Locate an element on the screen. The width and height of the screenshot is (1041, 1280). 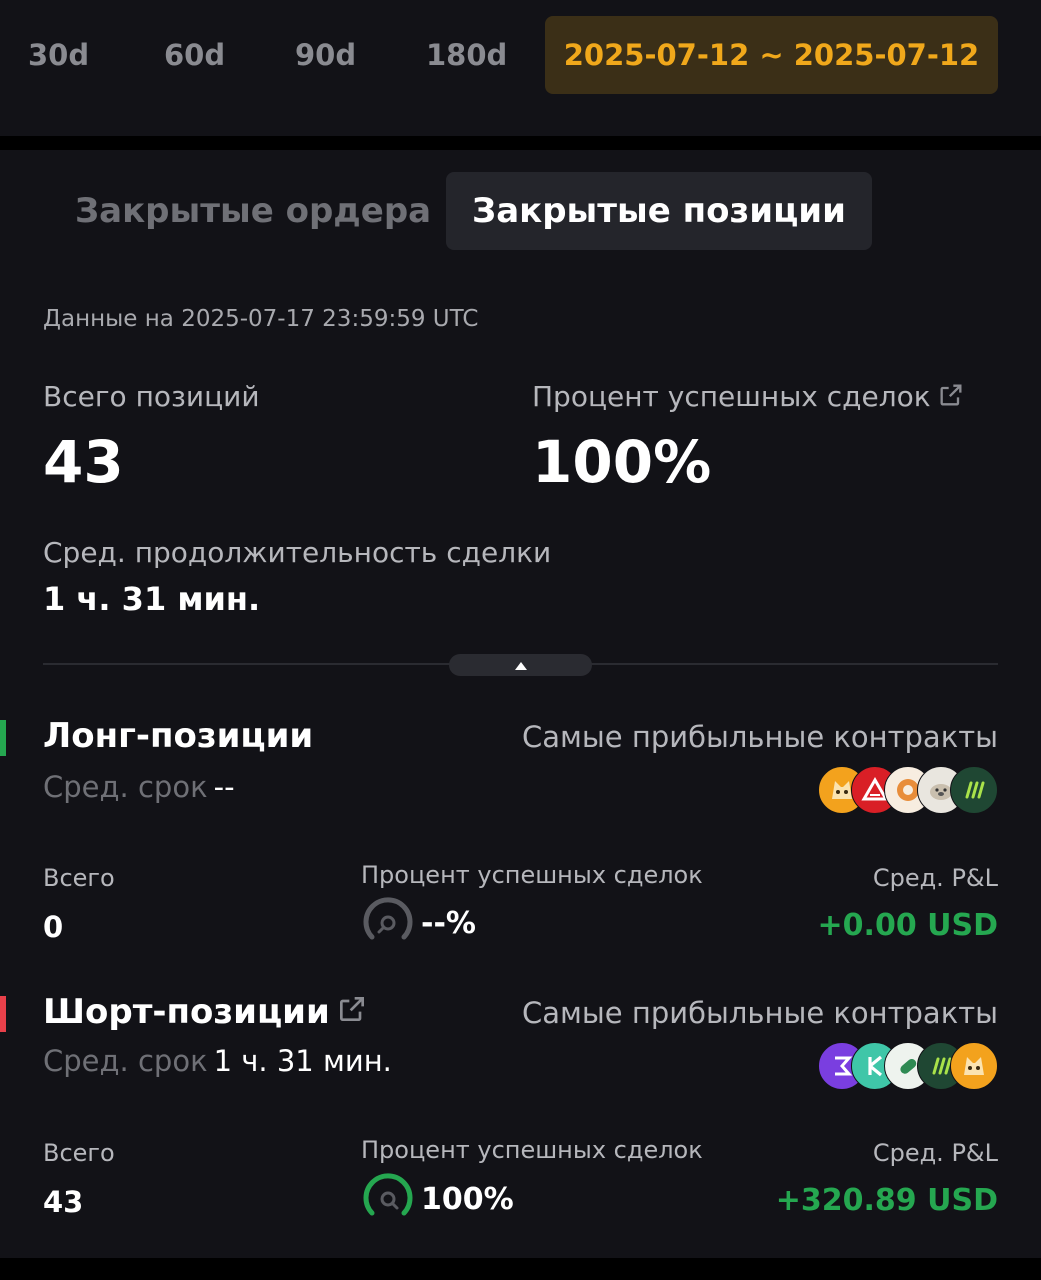
long-avg-pnl-value: +0.00 USD is located at coordinates (907, 925).